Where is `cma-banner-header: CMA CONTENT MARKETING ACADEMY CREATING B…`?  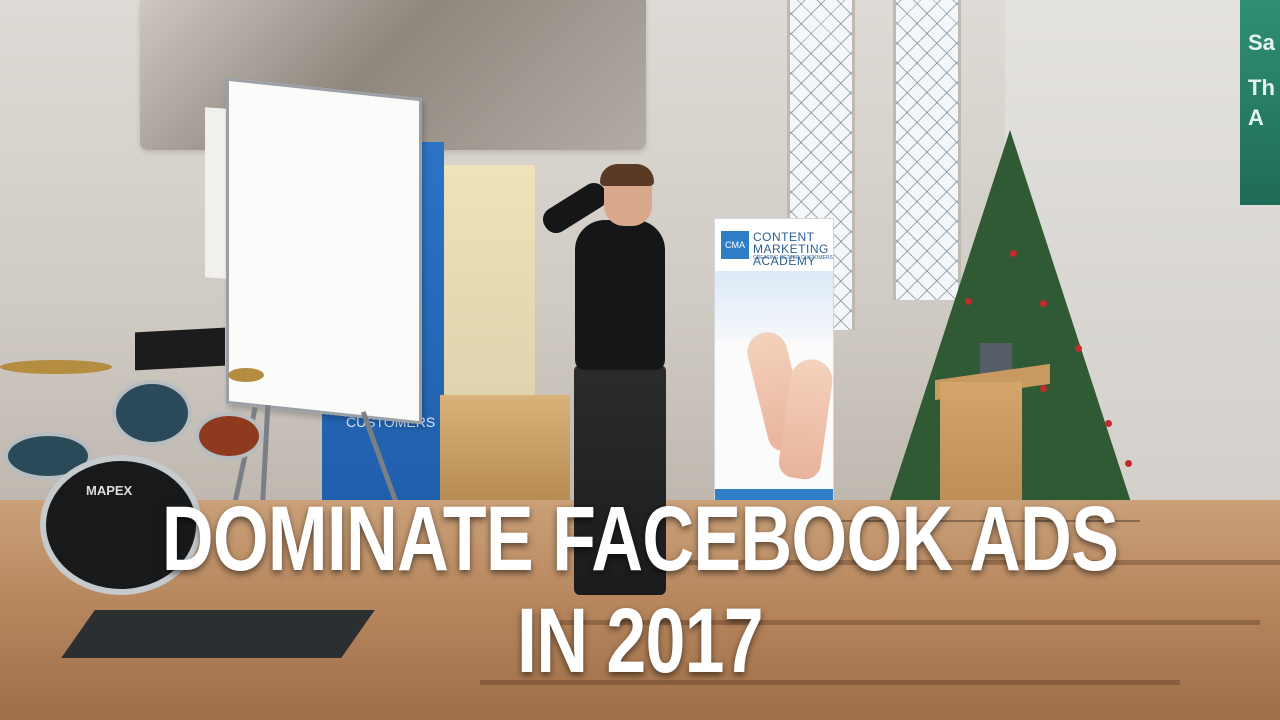 cma-banner-header: CMA CONTENT MARKETING ACADEMY CREATING B… is located at coordinates (774, 245).